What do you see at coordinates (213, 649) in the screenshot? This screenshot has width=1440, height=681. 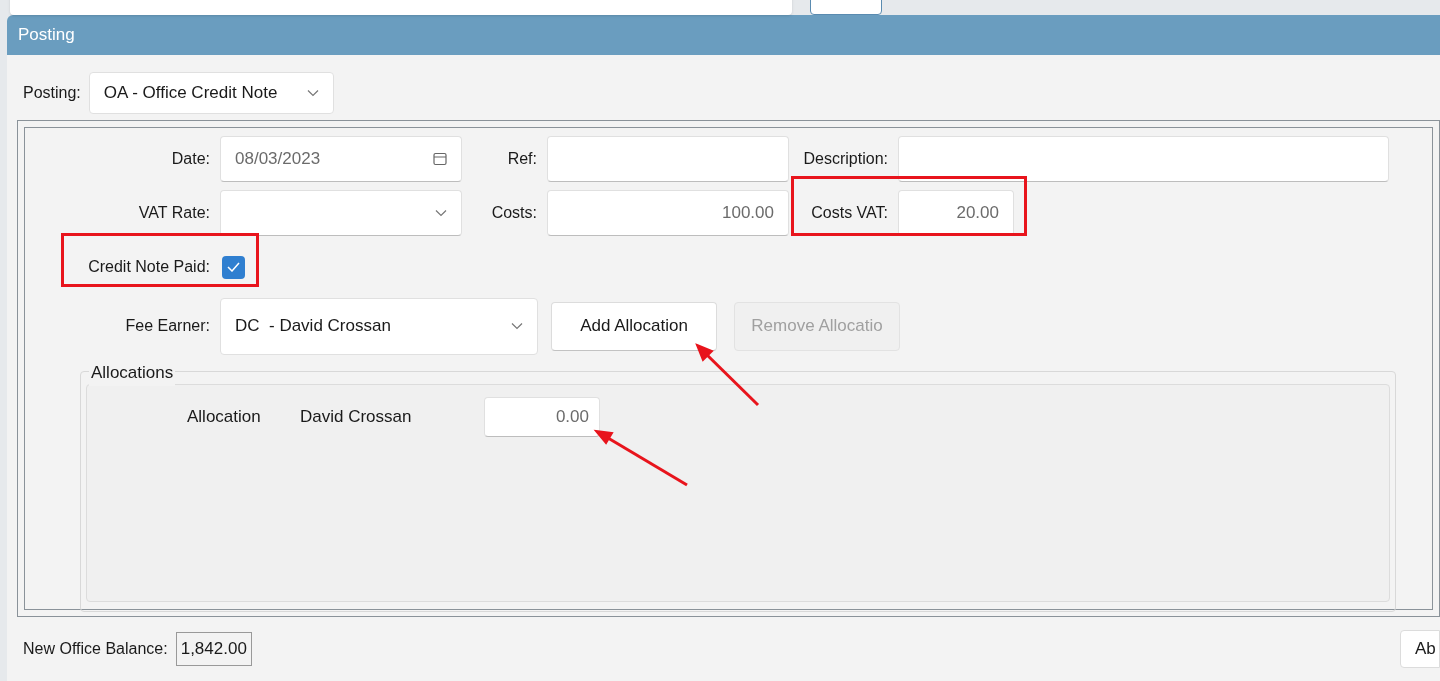 I see `balance-value: 1,842.00` at bounding box center [213, 649].